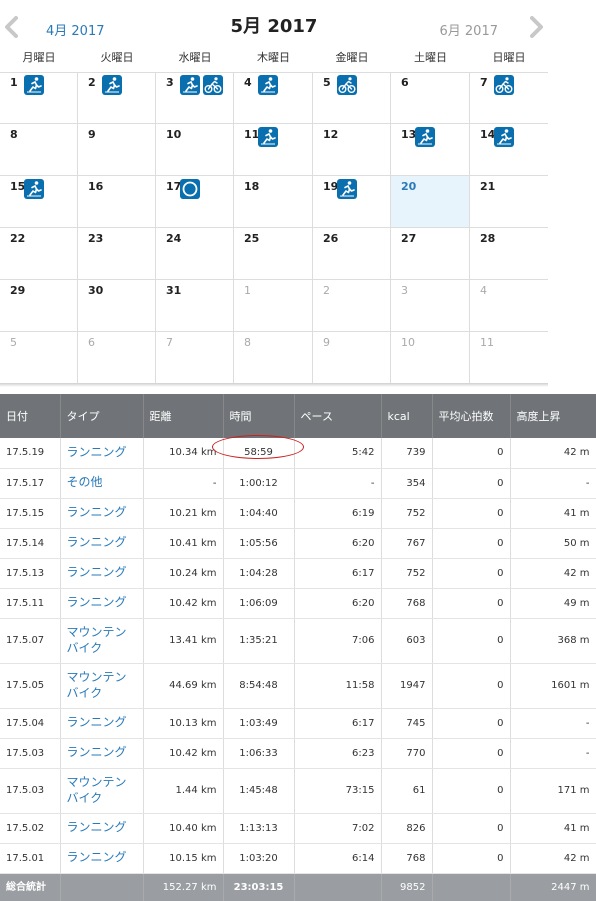 The width and height of the screenshot is (596, 901). What do you see at coordinates (195, 202) in the screenshot?
I see `calendar-day: 17` at bounding box center [195, 202].